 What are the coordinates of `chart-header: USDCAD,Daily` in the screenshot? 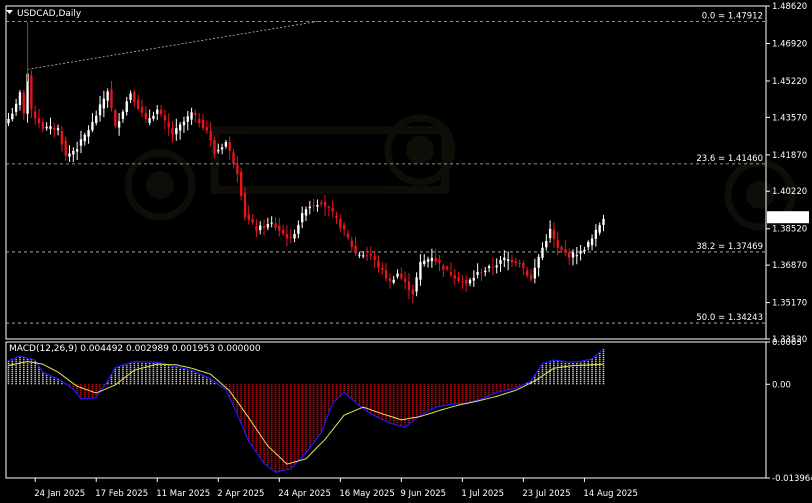 It's located at (44, 14).